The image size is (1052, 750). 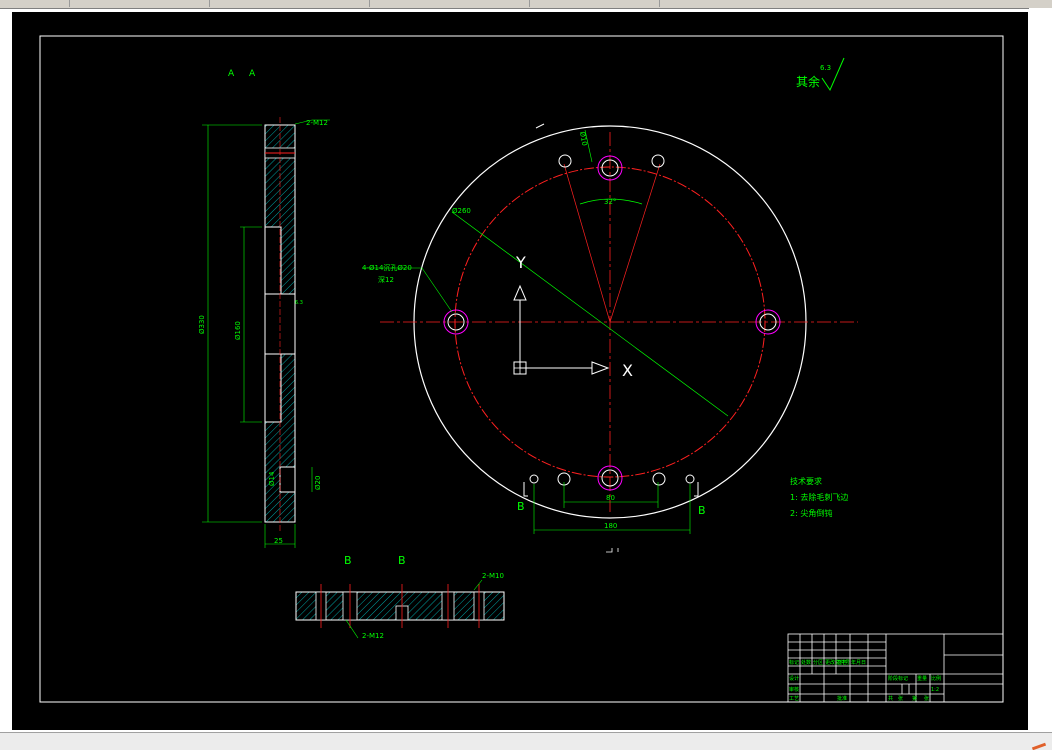 I want to click on svg-text: 4-Ø14沉孔Ø20, so click(x=387, y=268).